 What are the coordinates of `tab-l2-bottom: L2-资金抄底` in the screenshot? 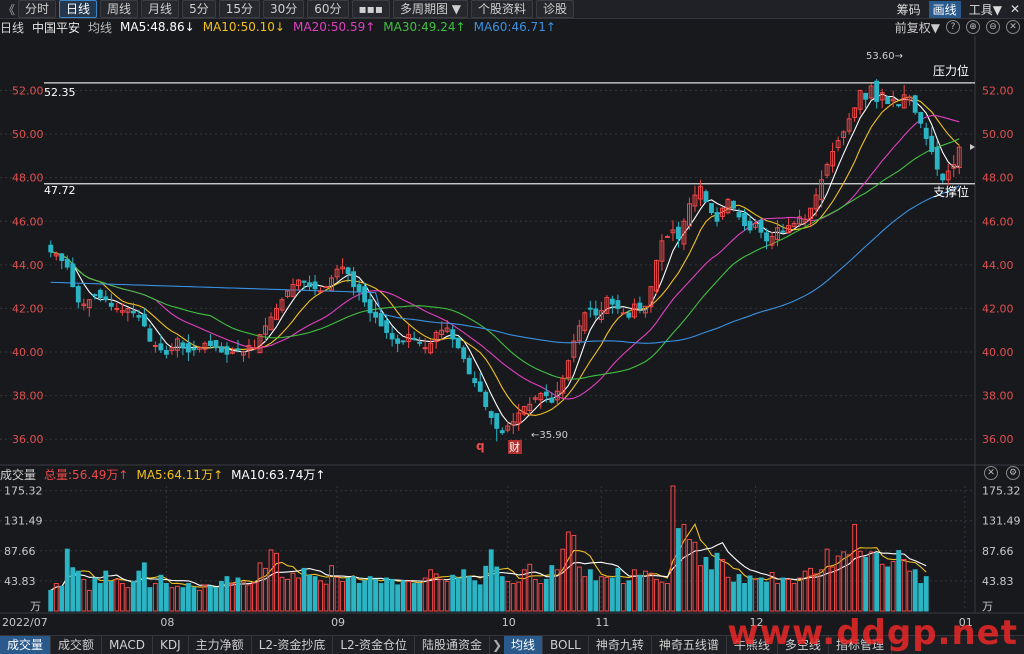 It's located at (293, 645).